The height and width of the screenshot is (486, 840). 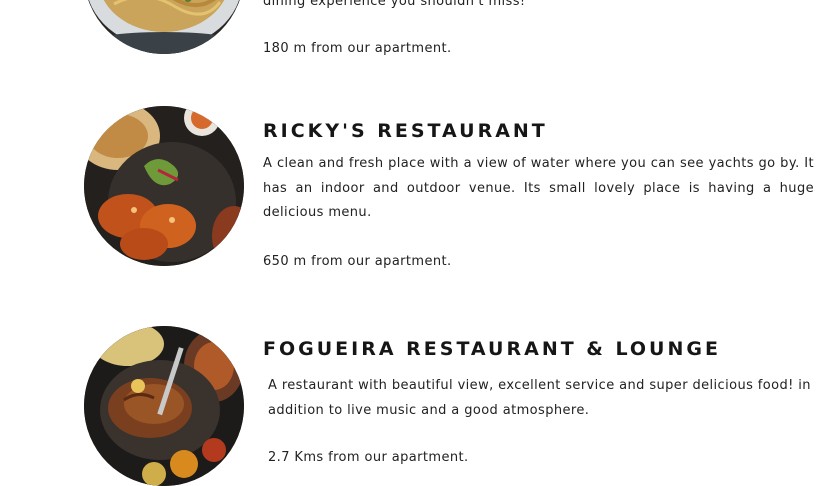 I want to click on restaurant-distance: 650 m from our apartment., so click(x=357, y=261).